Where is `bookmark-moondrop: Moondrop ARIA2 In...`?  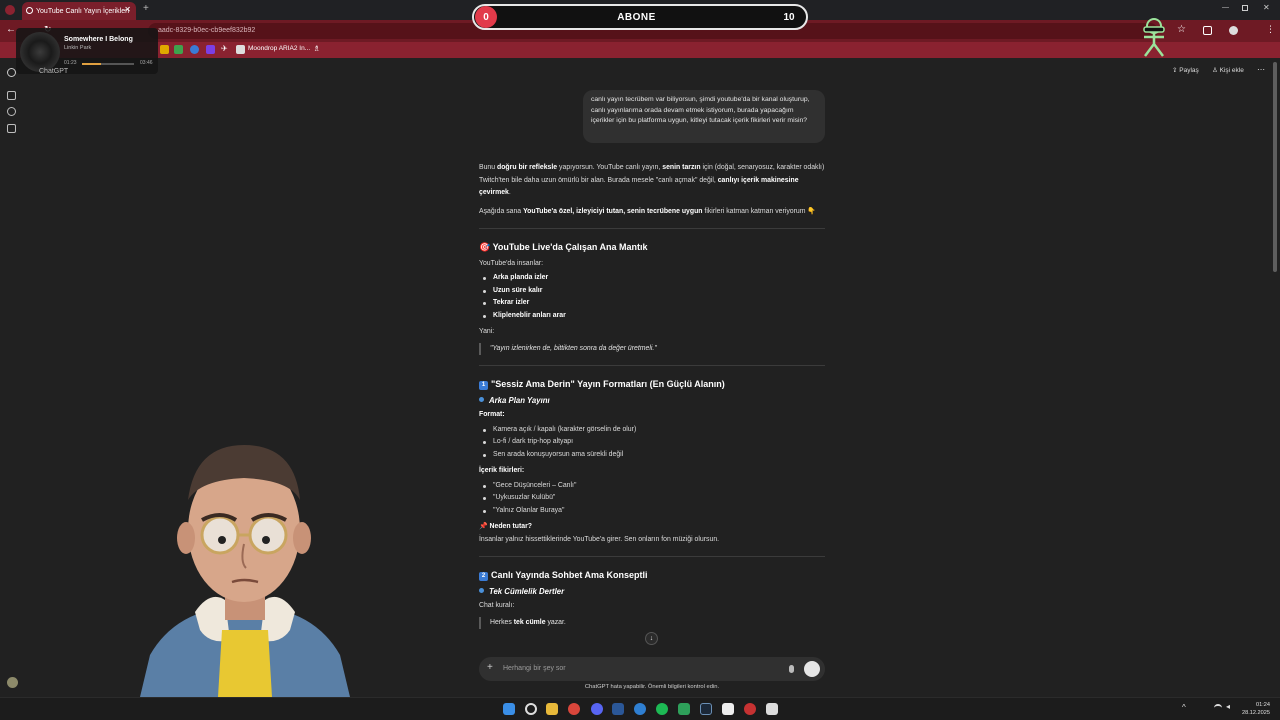 bookmark-moondrop: Moondrop ARIA2 In... is located at coordinates (279, 48).